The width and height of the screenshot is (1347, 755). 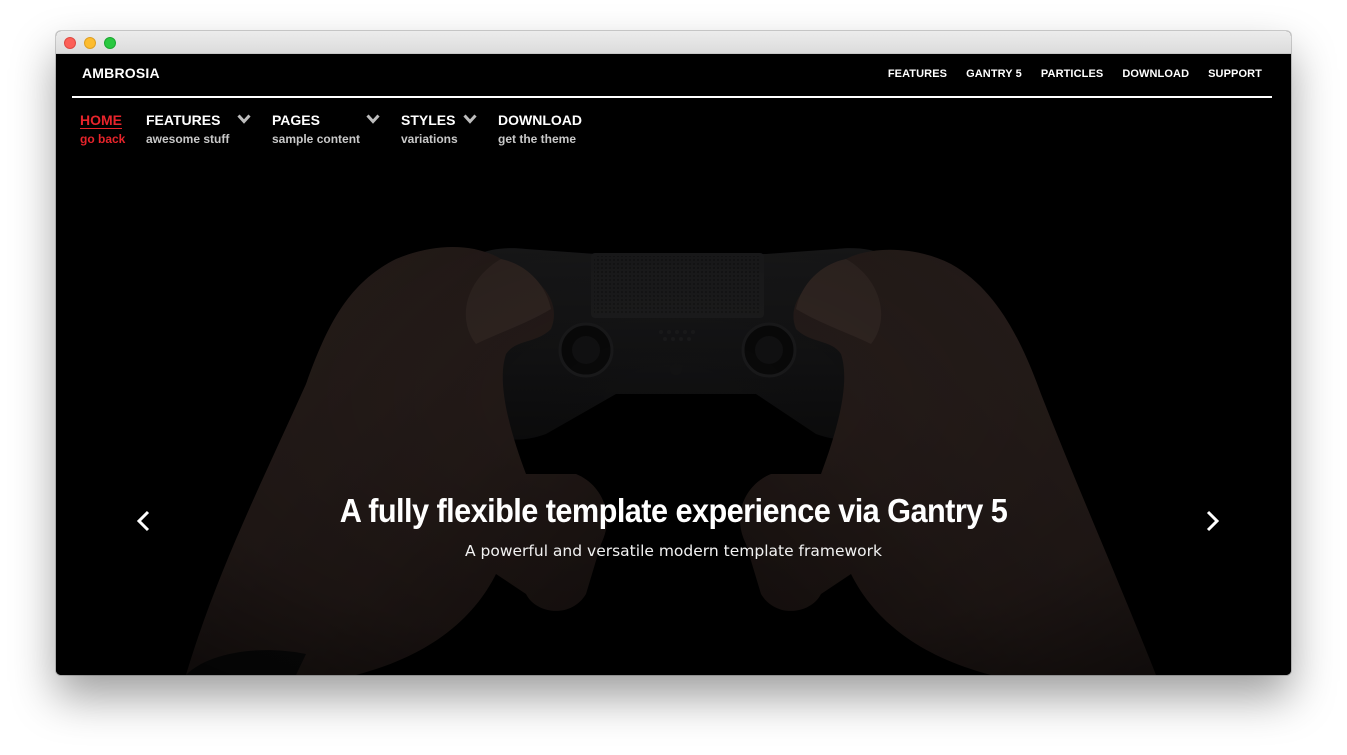 What do you see at coordinates (540, 120) in the screenshot?
I see `main-nav-title: DOWNLOAD` at bounding box center [540, 120].